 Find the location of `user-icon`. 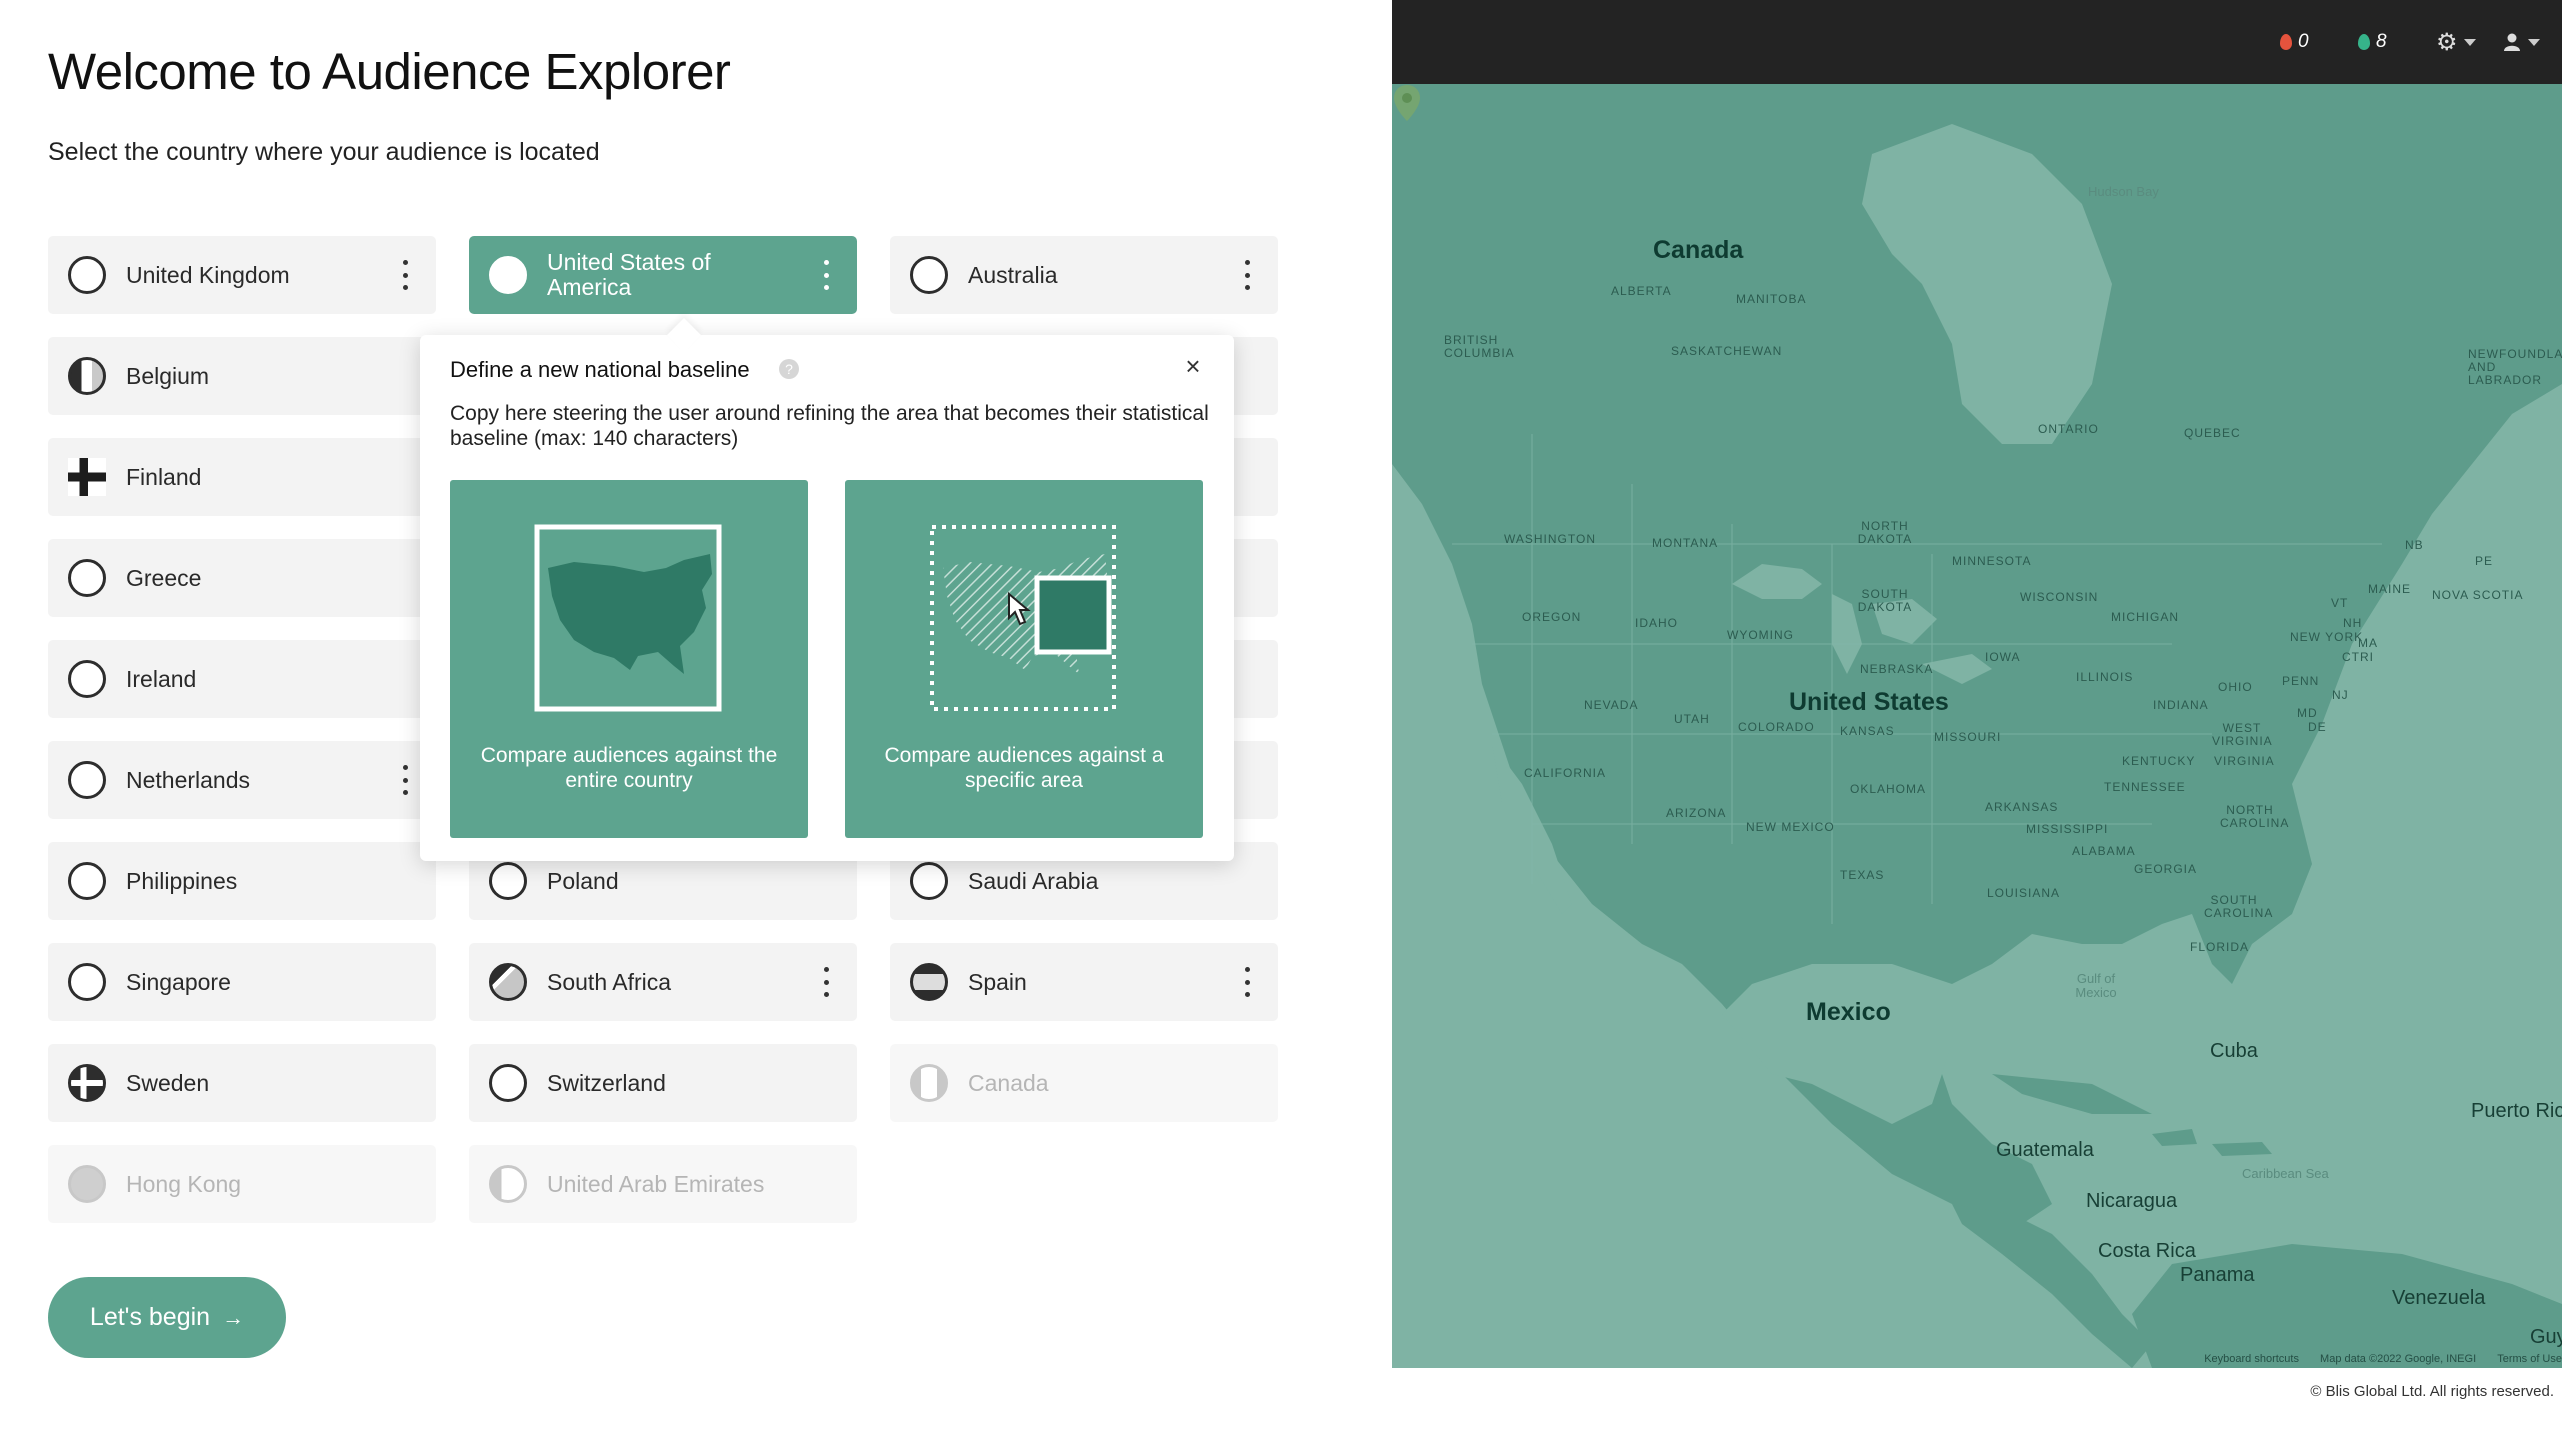

user-icon is located at coordinates (2512, 42).